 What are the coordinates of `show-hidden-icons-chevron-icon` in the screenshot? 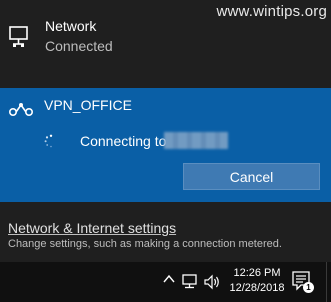 It's located at (169, 279).